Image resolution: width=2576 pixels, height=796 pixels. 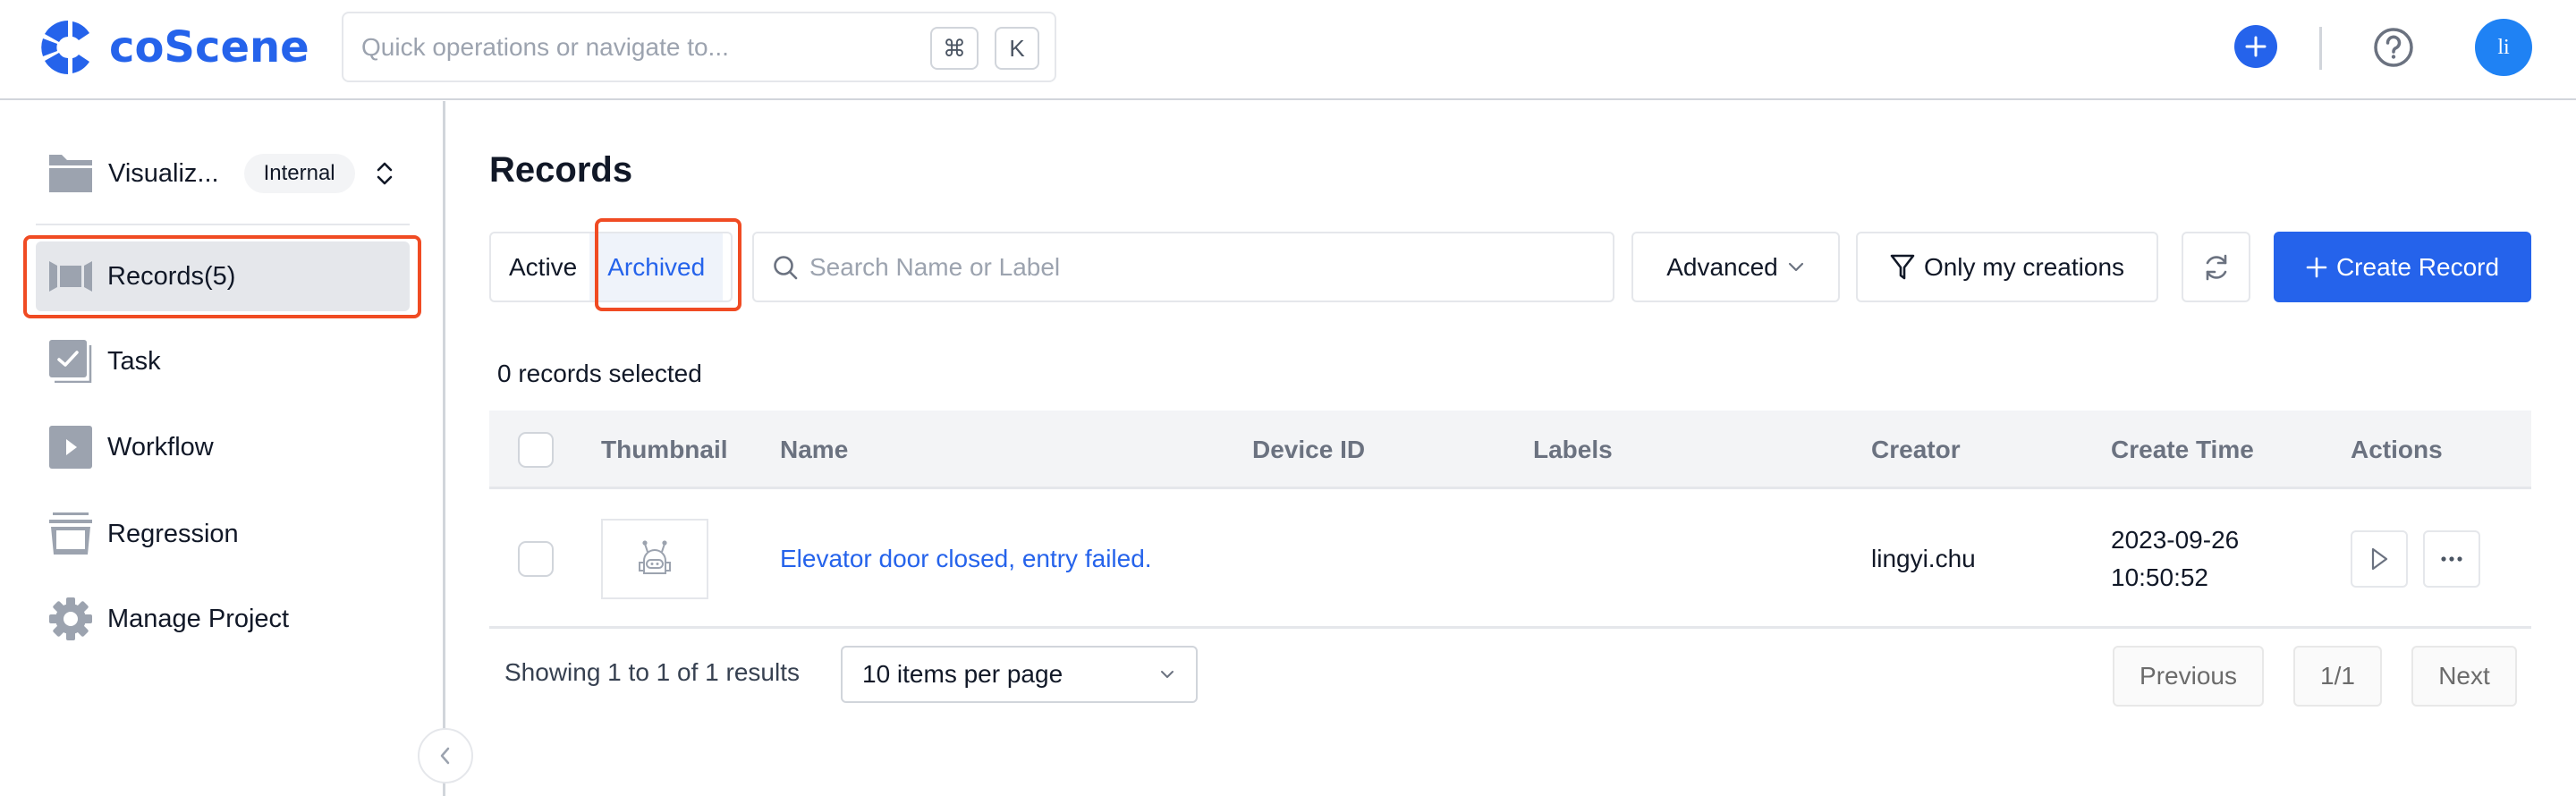 What do you see at coordinates (2397, 449) in the screenshot?
I see `column-header-actions: Actions` at bounding box center [2397, 449].